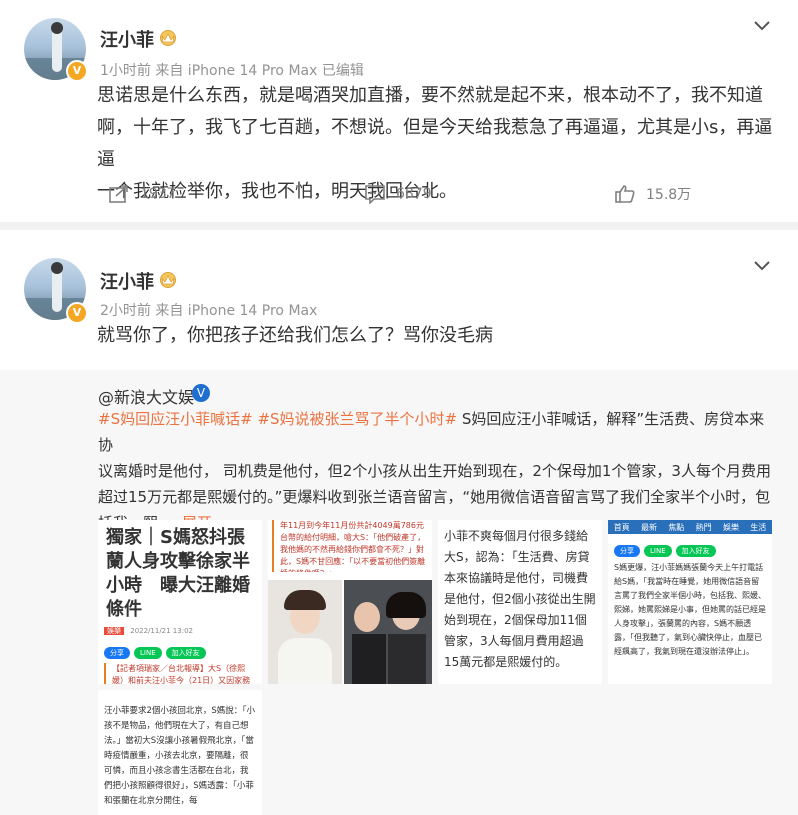 The image size is (798, 815). I want to click on comment-icon, so click(375, 194).